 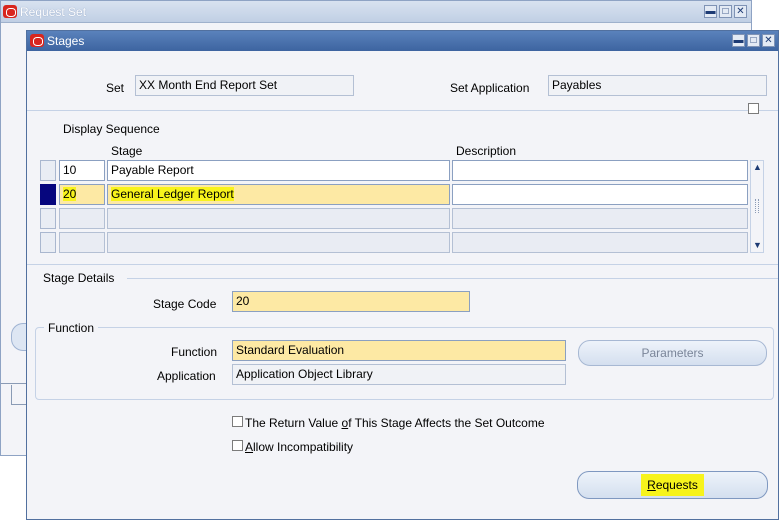 I want to click on return-value-text-end: f This Stage Affects the Set Outcome, so click(x=446, y=423).